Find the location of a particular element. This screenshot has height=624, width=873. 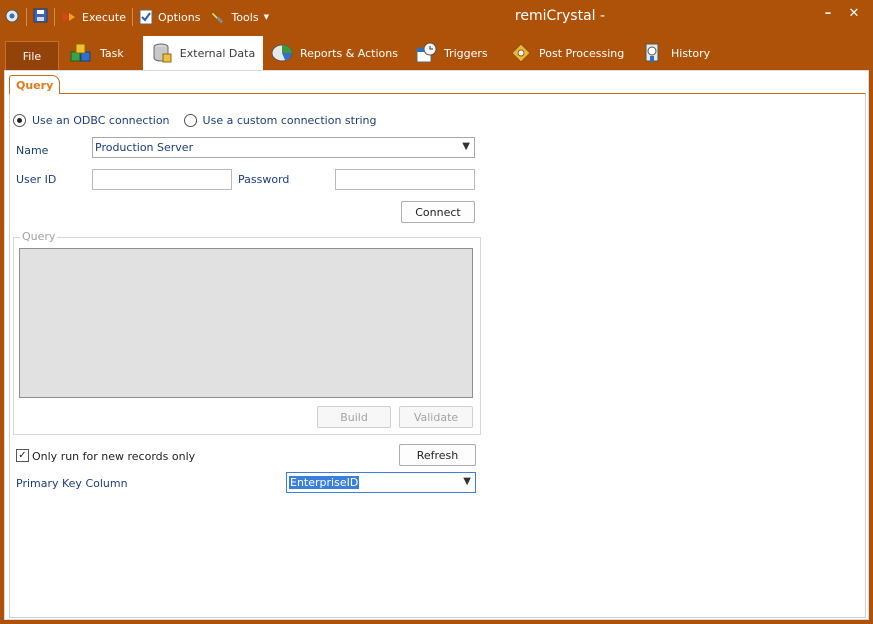

password-label: Password is located at coordinates (264, 179).